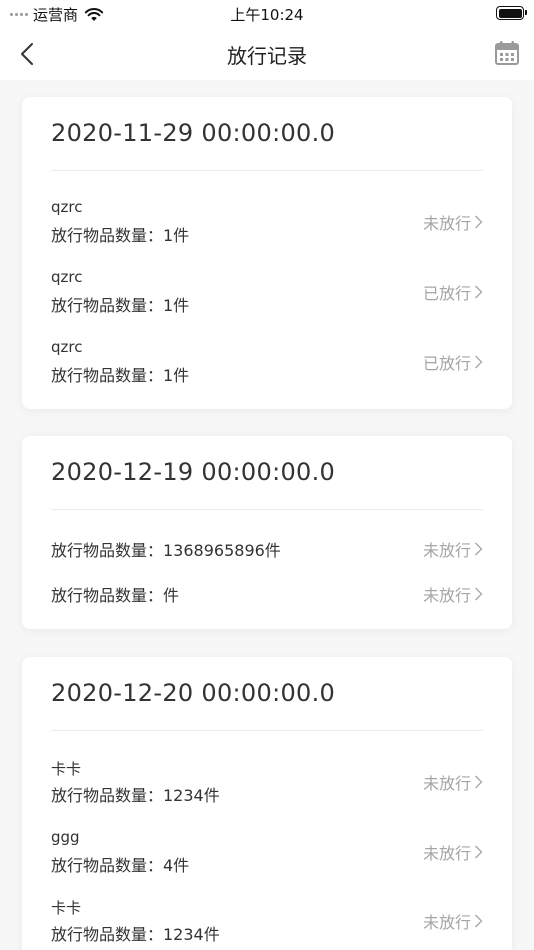 This screenshot has width=534, height=950. Describe the element at coordinates (193, 693) in the screenshot. I see `group-date: 2020-12-20 00:00:00.0` at that location.